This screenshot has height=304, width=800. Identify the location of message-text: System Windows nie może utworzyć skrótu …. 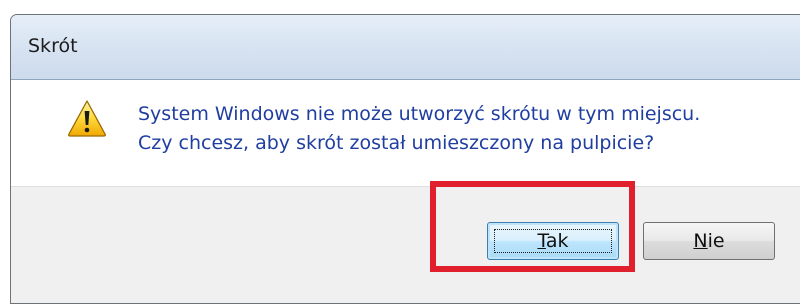
(419, 129).